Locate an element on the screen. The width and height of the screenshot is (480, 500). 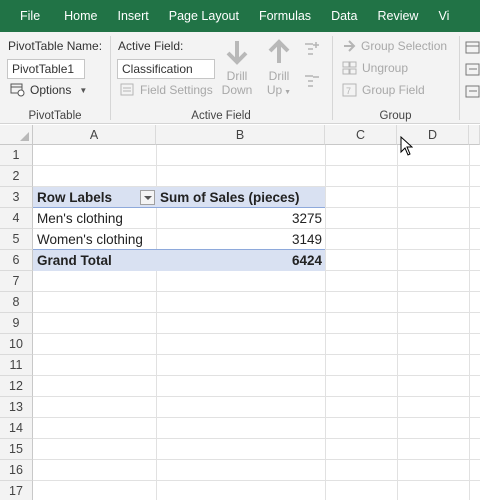
drill-up-dropdown-arrow-icon: ▼ is located at coordinates (287, 92).